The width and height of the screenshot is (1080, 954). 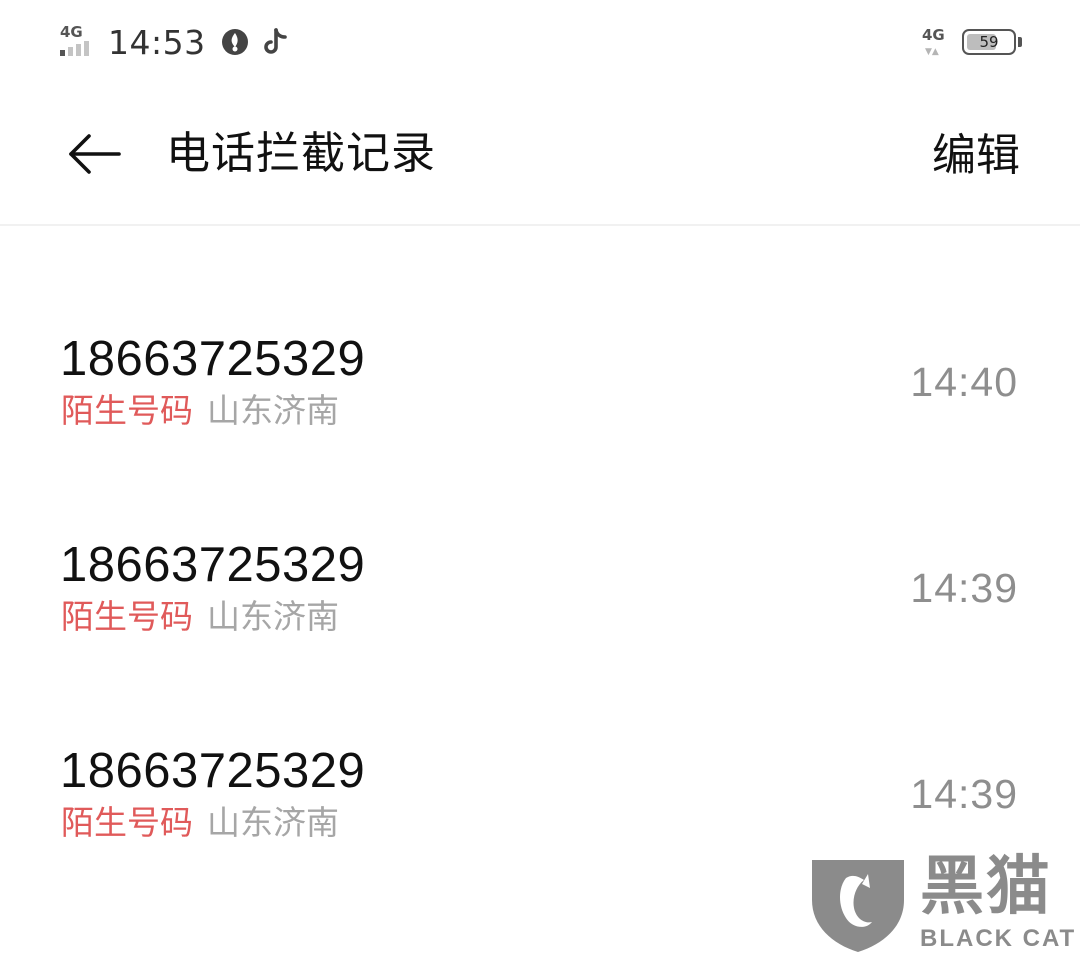 What do you see at coordinates (235, 42) in the screenshot?
I see `browser-icon` at bounding box center [235, 42].